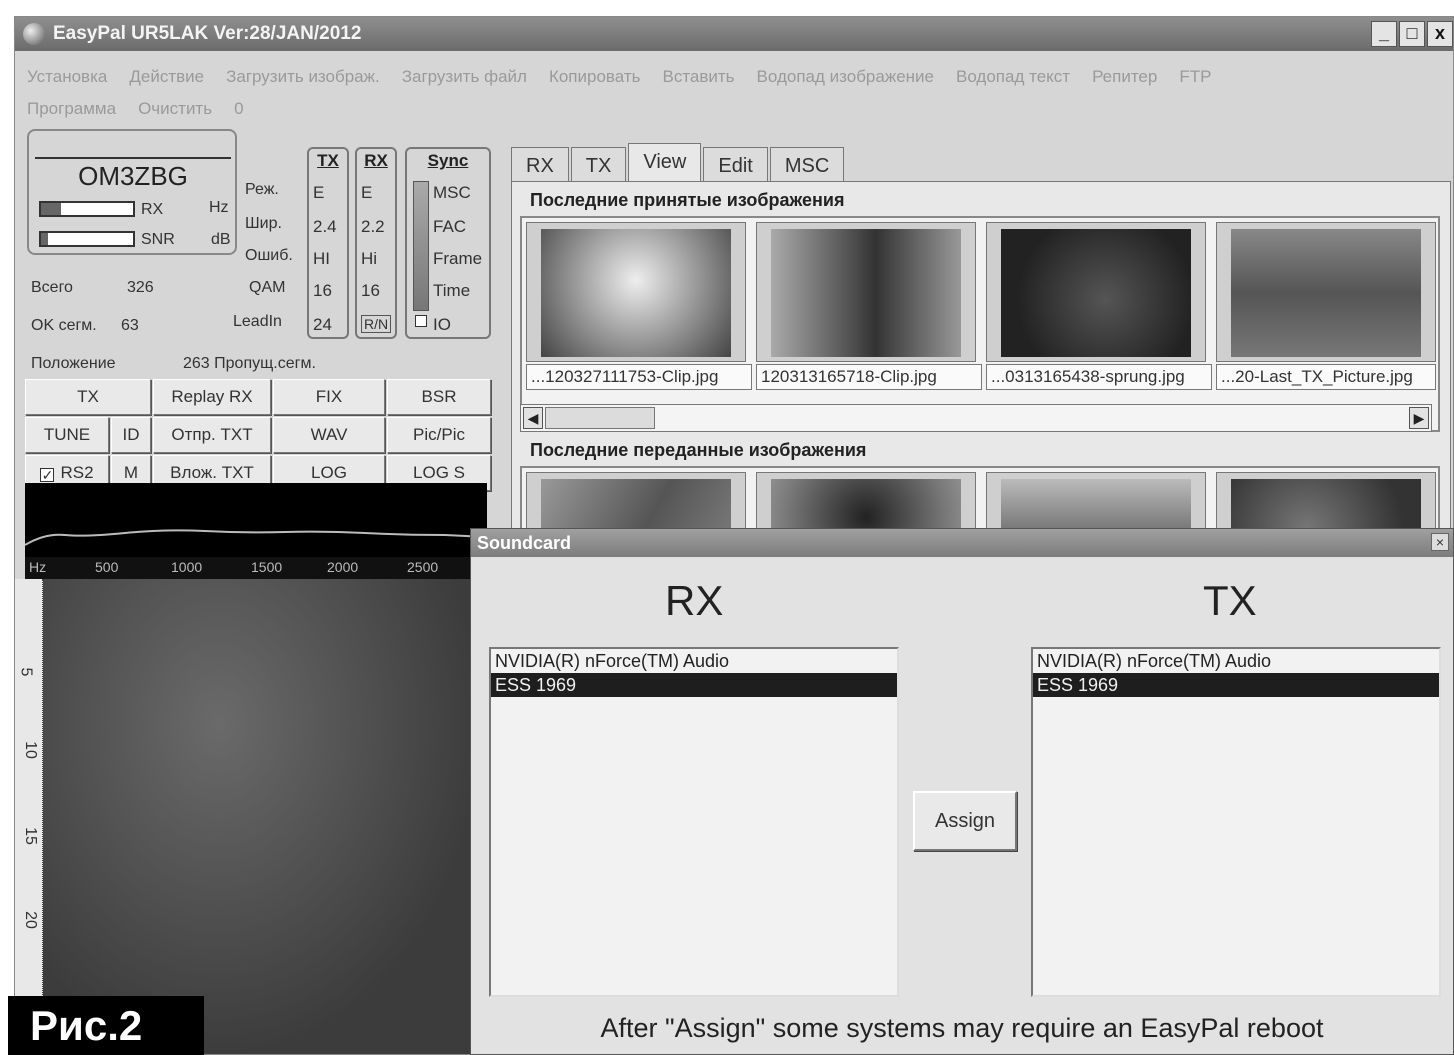 The width and height of the screenshot is (1454, 1055). What do you see at coordinates (450, 226) in the screenshot?
I see `sync-fac: FAC` at bounding box center [450, 226].